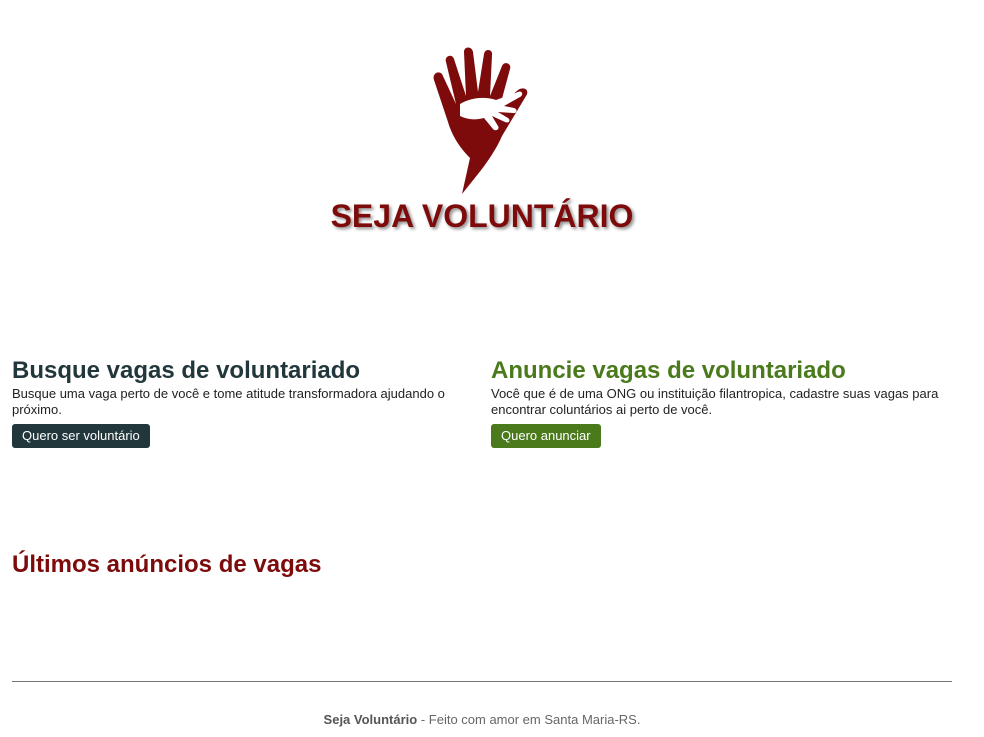 The height and width of the screenshot is (737, 984). I want to click on announce-heading: Anuncie vagas de voluntariado, so click(668, 370).